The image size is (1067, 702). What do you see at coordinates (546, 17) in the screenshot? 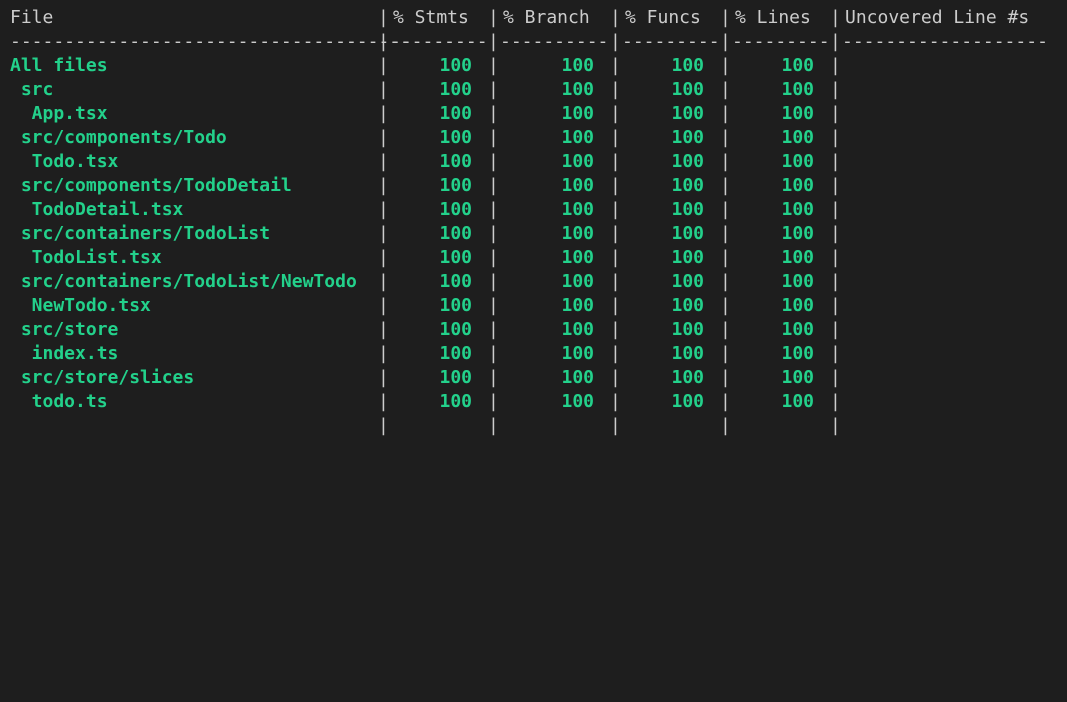
I see `header-branch: % Branch` at bounding box center [546, 17].